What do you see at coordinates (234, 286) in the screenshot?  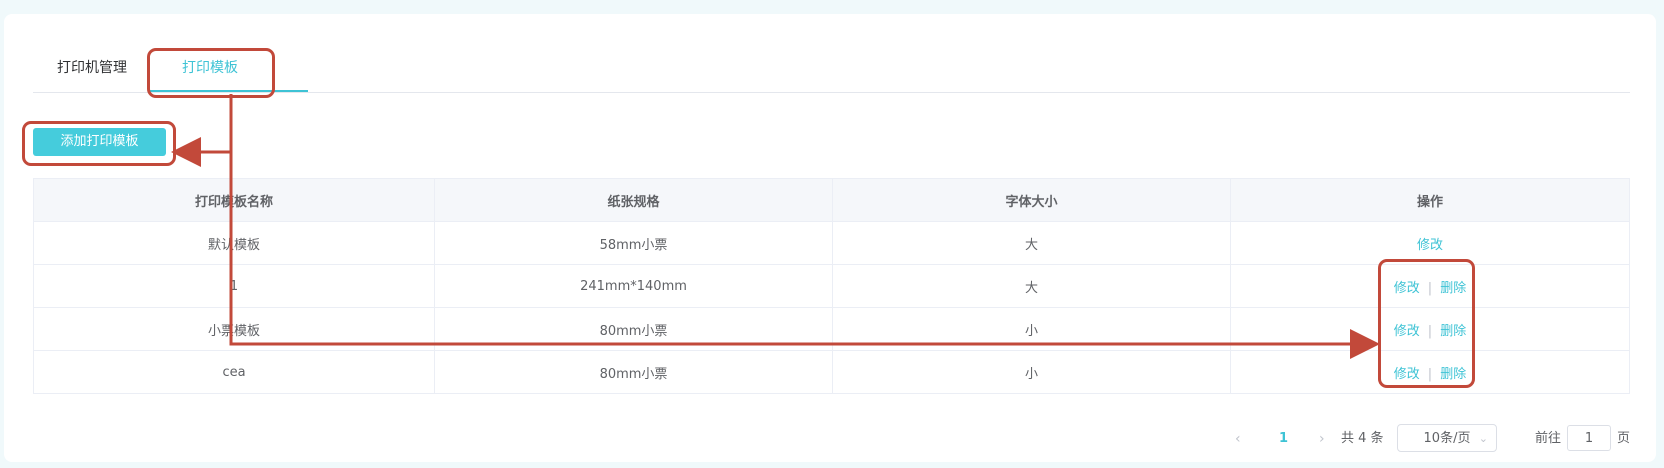 I see `cell-template-name: 1` at bounding box center [234, 286].